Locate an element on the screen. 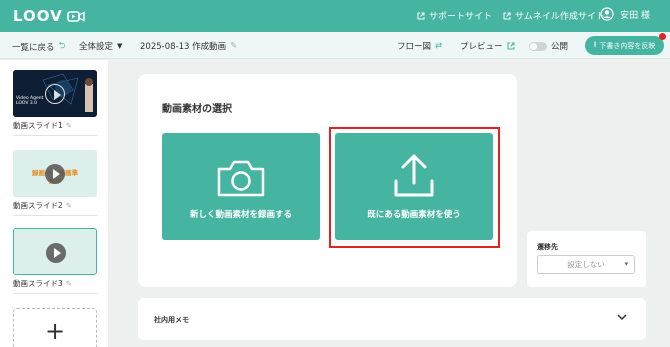 Image resolution: width=670 pixels, height=347 pixels. slide-label: 動画スライド2 is located at coordinates (38, 205).